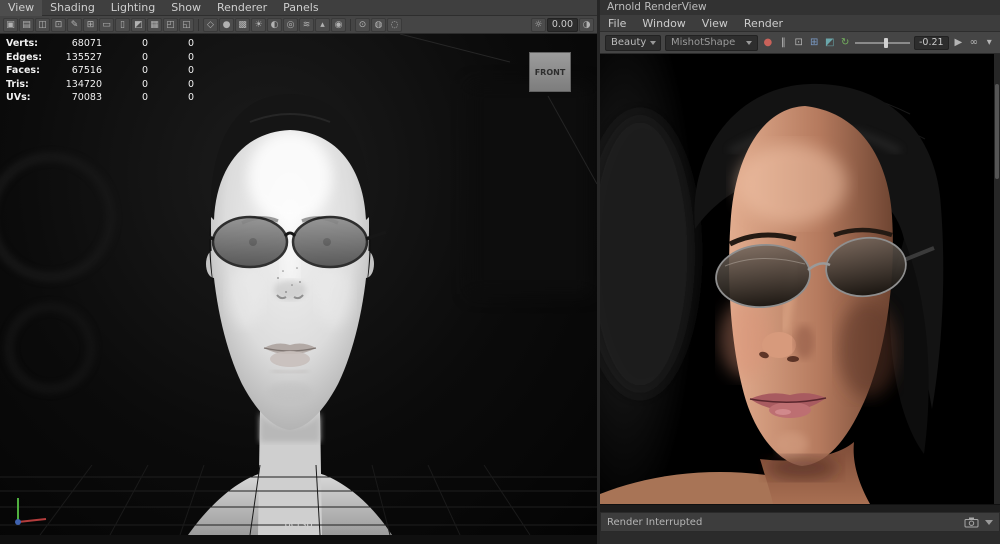 This screenshot has width=1000, height=544. I want to click on hud-row-tris: Tris: 134720 0 0, so click(100, 85).